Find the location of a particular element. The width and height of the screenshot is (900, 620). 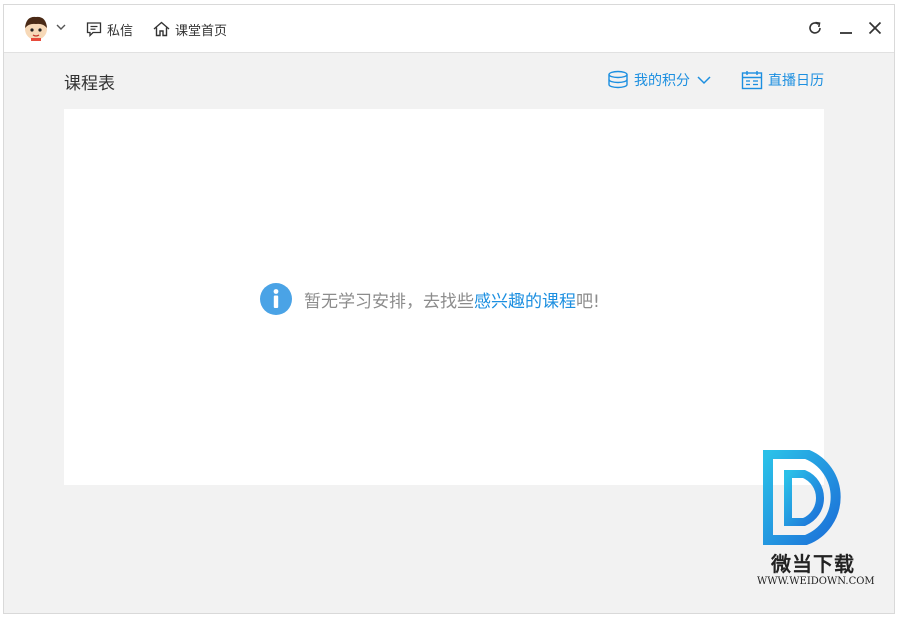

close-icon is located at coordinates (875, 28).